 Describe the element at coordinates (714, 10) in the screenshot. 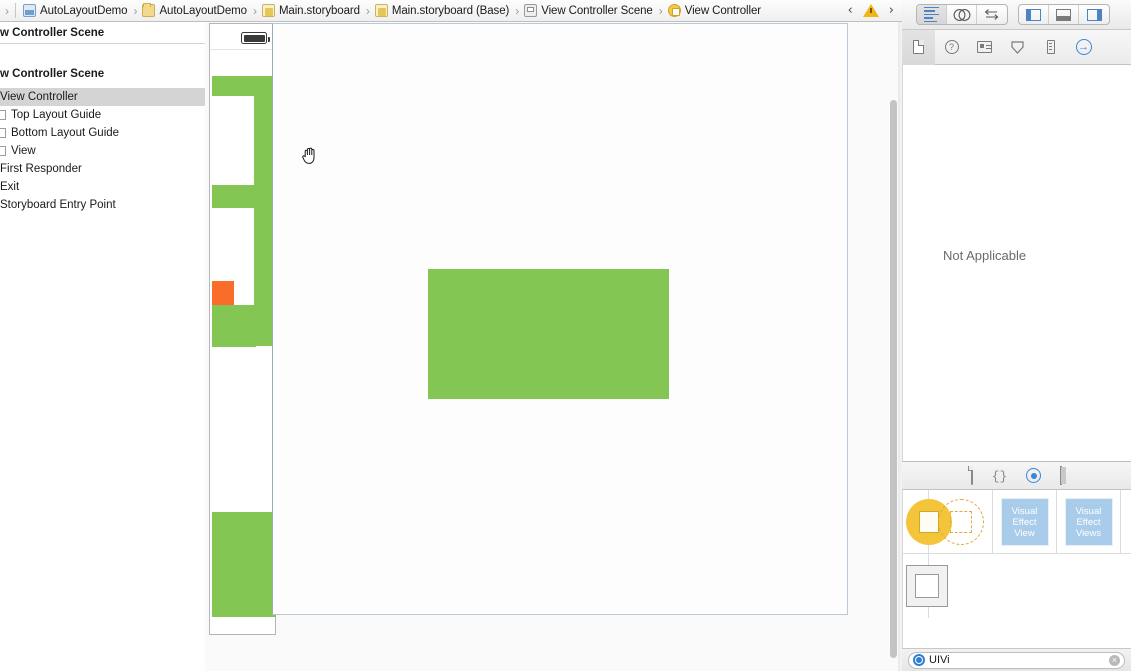

I see `breadcrumb-item-view-controller: View Controller` at that location.